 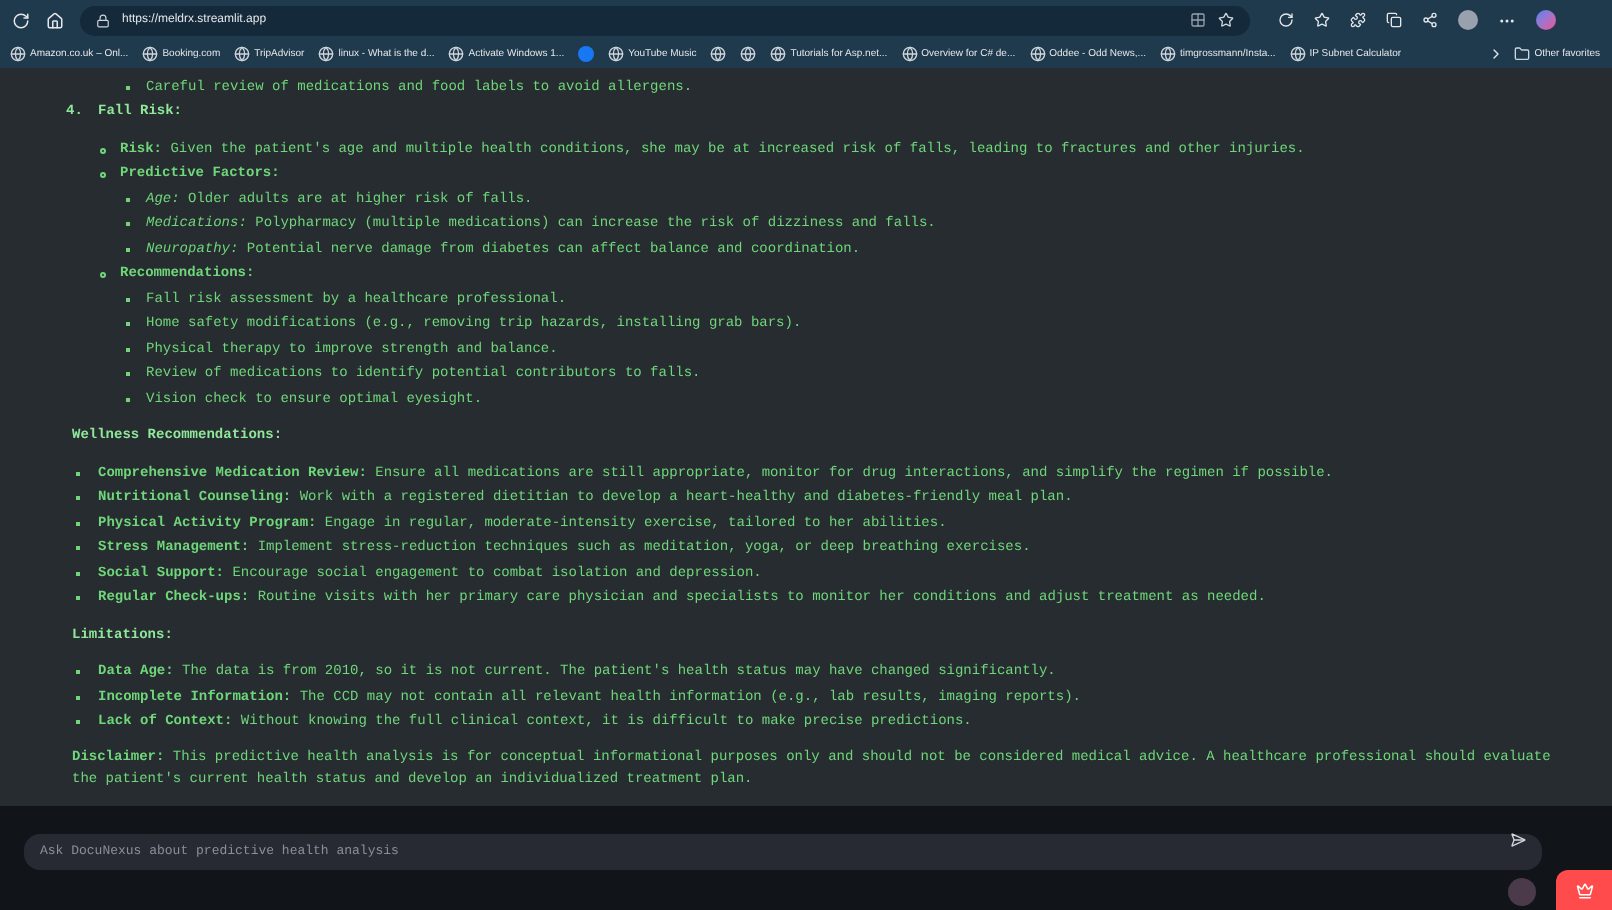 What do you see at coordinates (1522, 54) in the screenshot?
I see `folder-icon` at bounding box center [1522, 54].